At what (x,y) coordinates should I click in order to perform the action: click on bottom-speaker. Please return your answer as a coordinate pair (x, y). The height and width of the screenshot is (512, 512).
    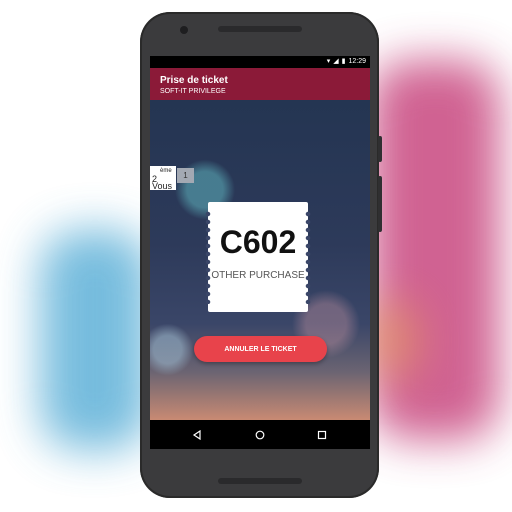
    Looking at the image, I should click on (260, 481).